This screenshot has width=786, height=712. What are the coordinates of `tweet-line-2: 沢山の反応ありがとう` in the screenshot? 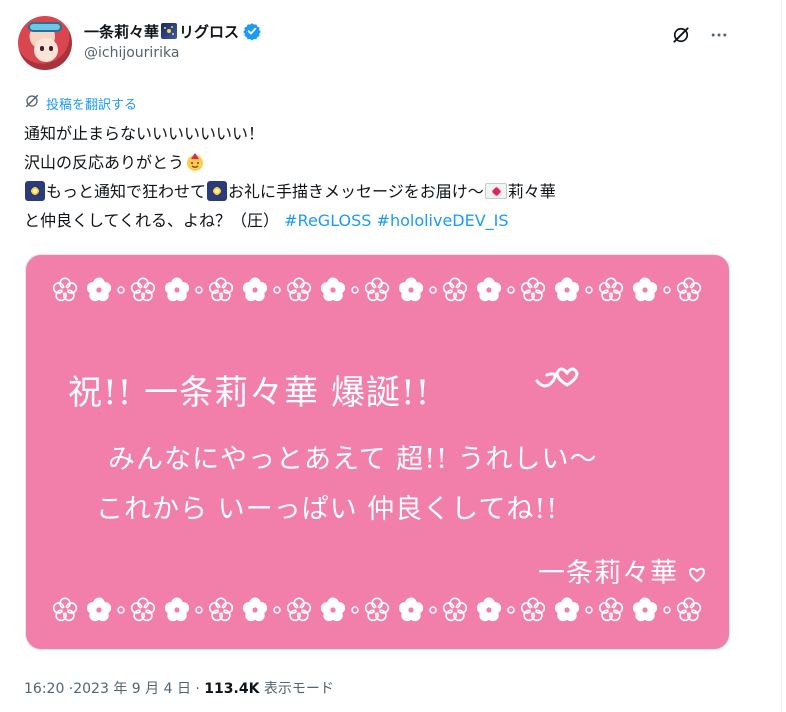 It's located at (379, 162).